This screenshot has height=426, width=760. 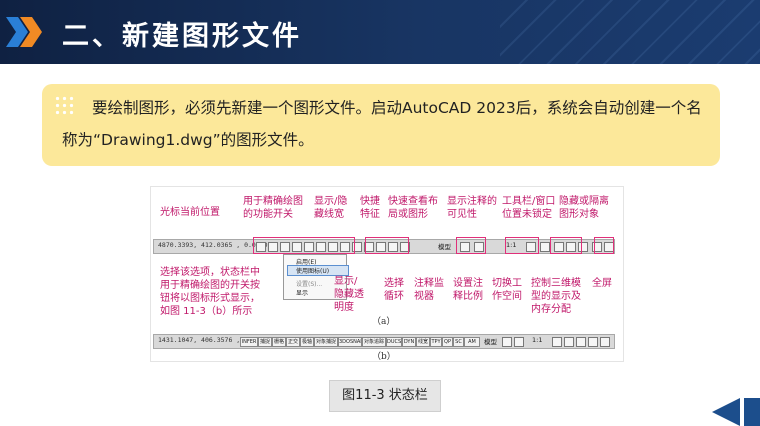 I want to click on annotation-drawing-aids: 用于精确绘图的功能开关, so click(x=273, y=208).